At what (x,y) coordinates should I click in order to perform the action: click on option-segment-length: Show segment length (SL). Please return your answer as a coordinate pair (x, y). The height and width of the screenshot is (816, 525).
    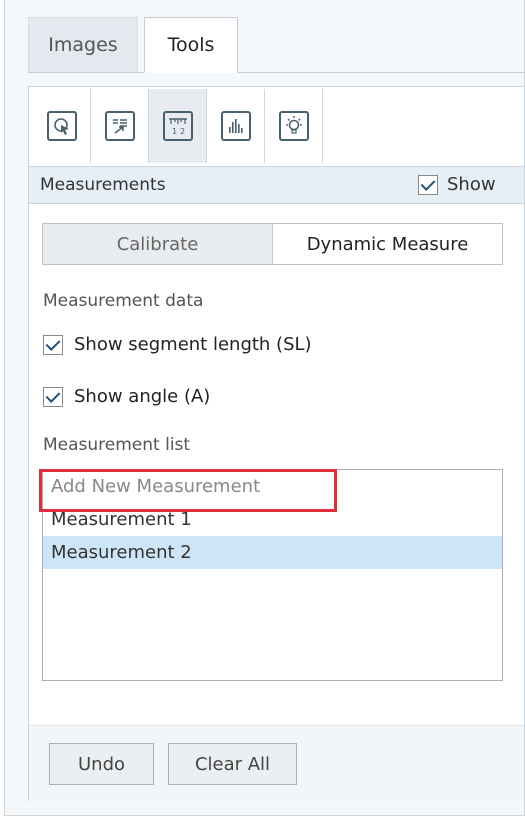
    Looking at the image, I should click on (177, 344).